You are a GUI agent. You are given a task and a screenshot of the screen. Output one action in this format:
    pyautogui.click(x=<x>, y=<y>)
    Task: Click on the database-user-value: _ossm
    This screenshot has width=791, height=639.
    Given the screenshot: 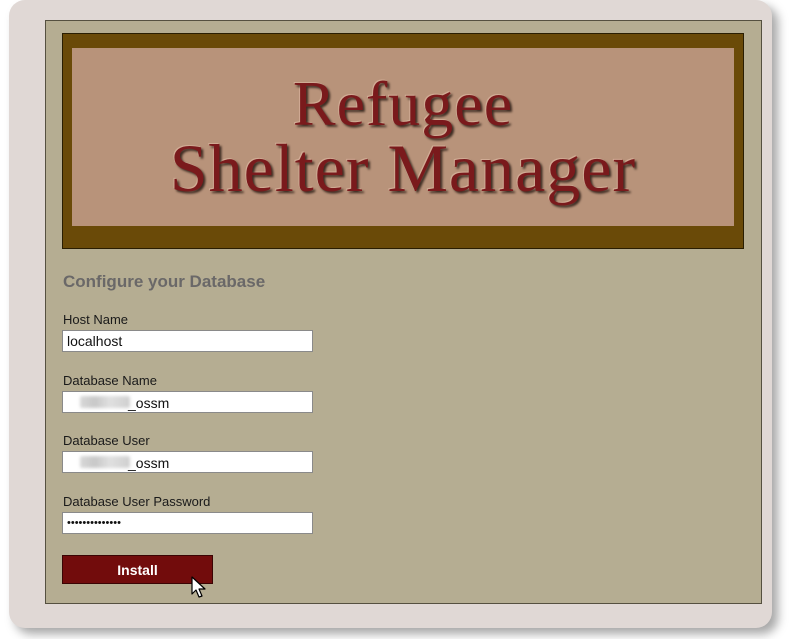 What is the action you would take?
    pyautogui.click(x=149, y=463)
    